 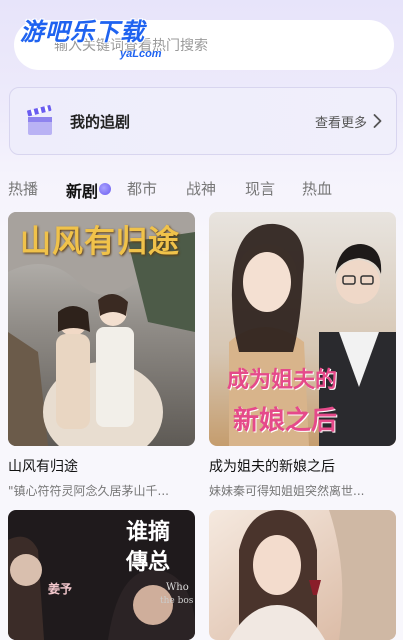 What do you see at coordinates (82, 190) in the screenshot?
I see `tab-new: 新剧` at bounding box center [82, 190].